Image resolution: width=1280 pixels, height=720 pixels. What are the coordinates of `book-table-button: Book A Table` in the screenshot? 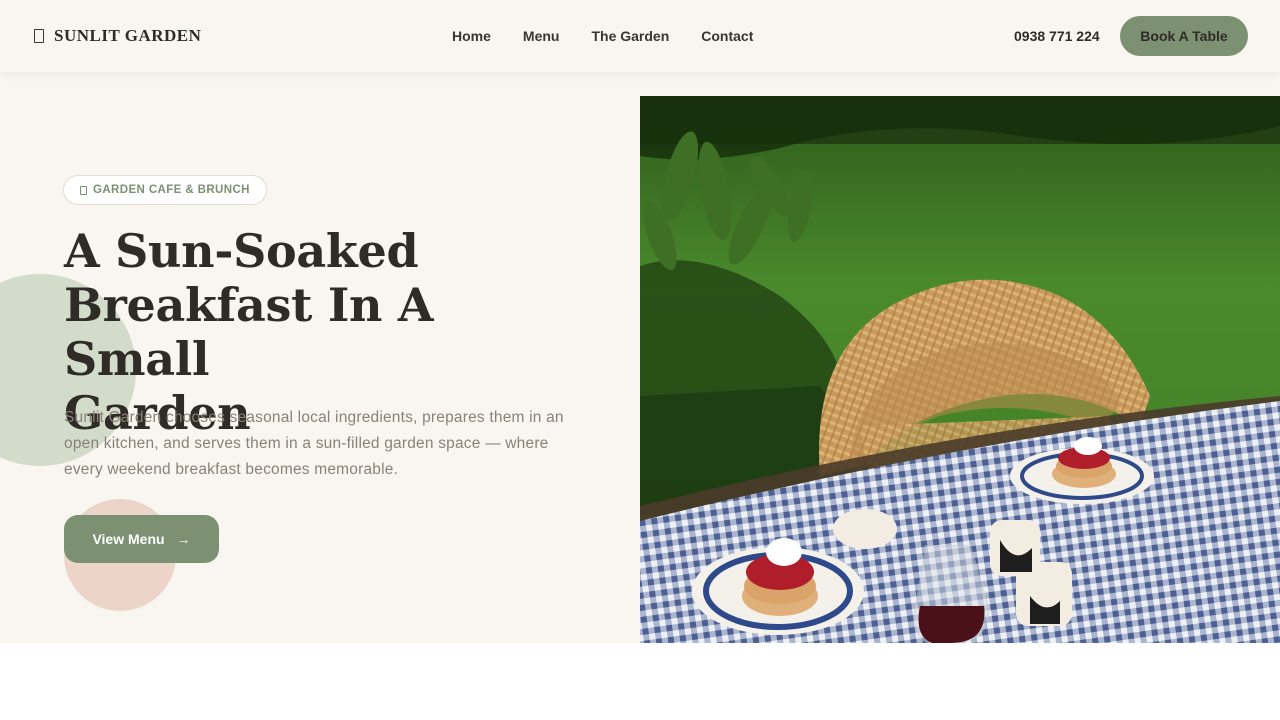 It's located at (1184, 36).